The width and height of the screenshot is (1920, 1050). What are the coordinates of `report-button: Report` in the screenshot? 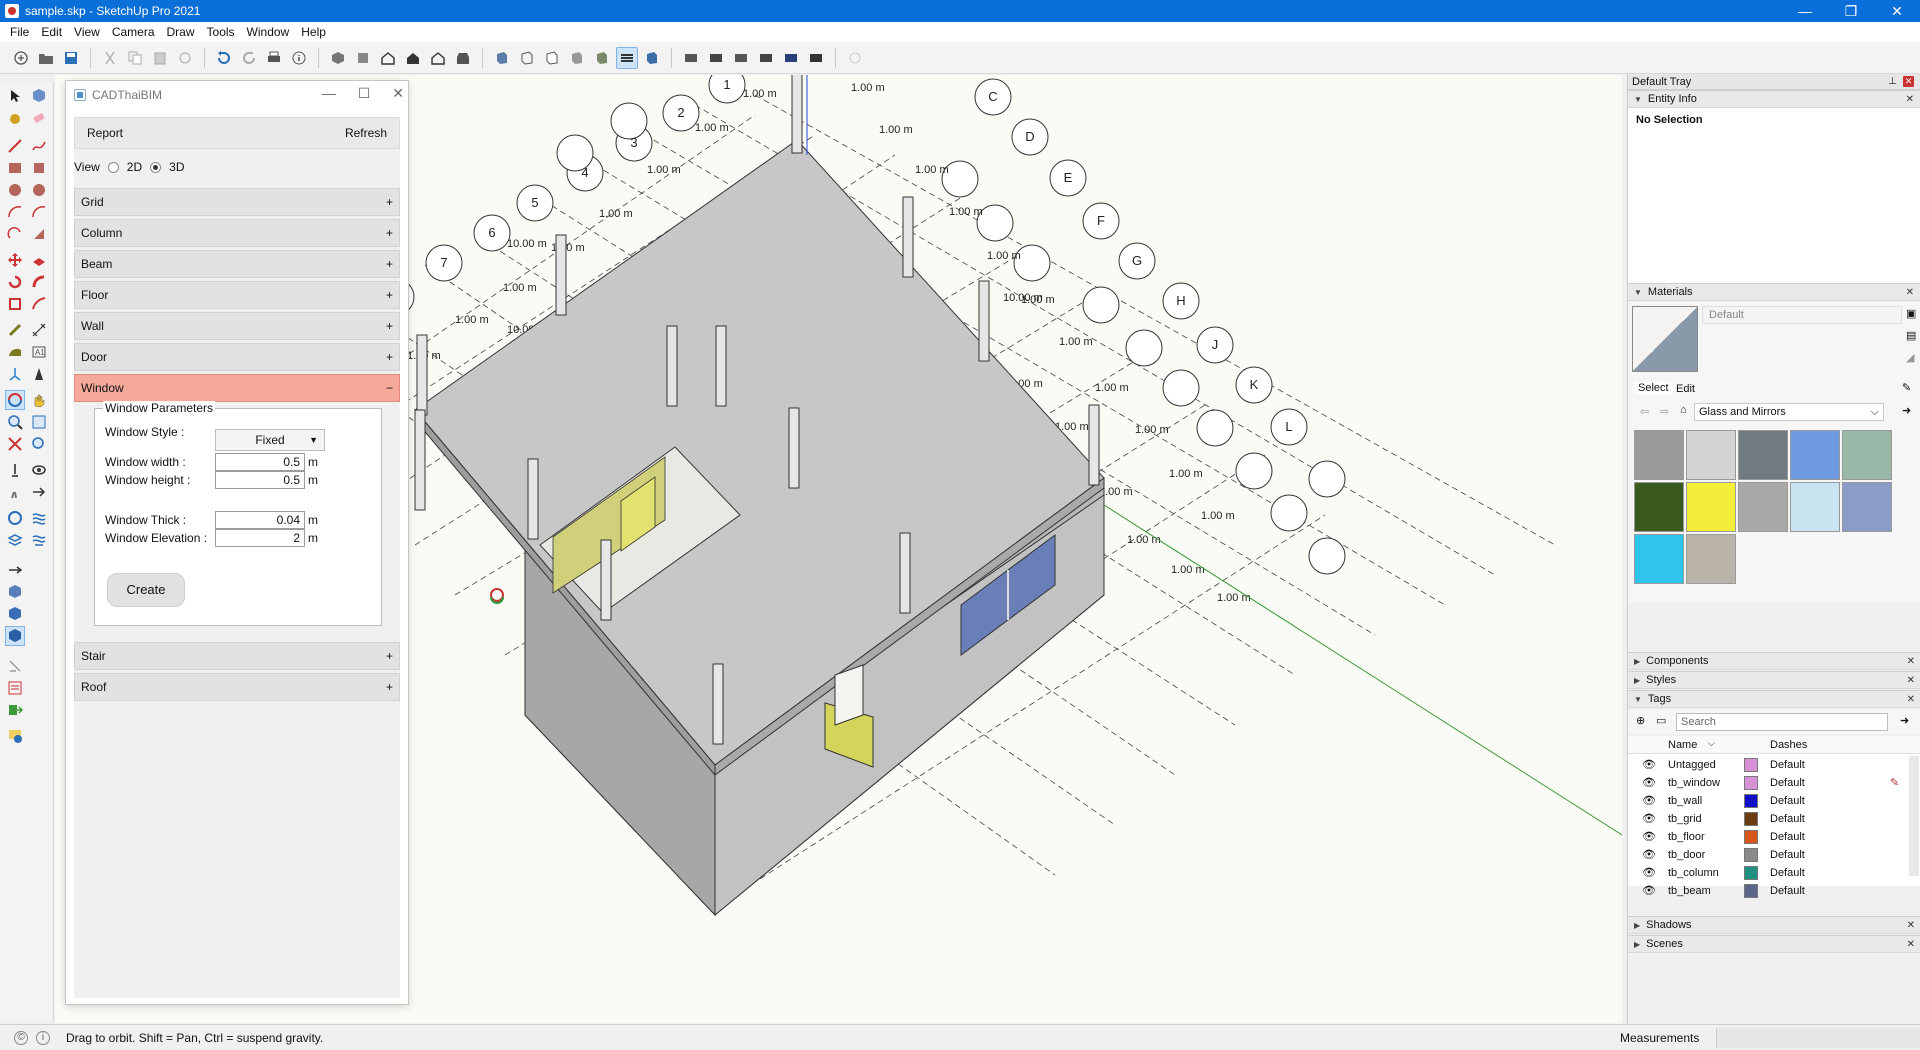 It's located at (105, 133).